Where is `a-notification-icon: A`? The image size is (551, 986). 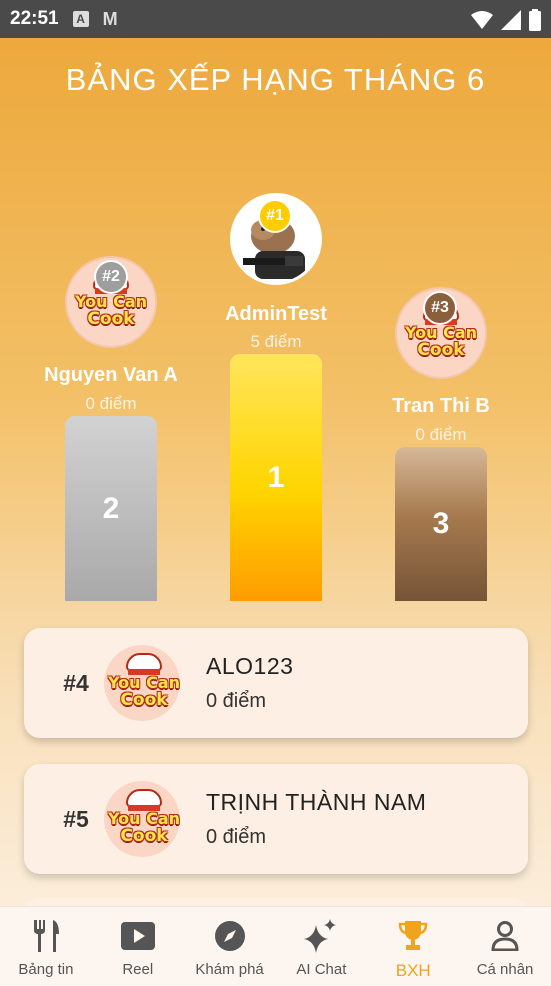
a-notification-icon: A is located at coordinates (80, 19).